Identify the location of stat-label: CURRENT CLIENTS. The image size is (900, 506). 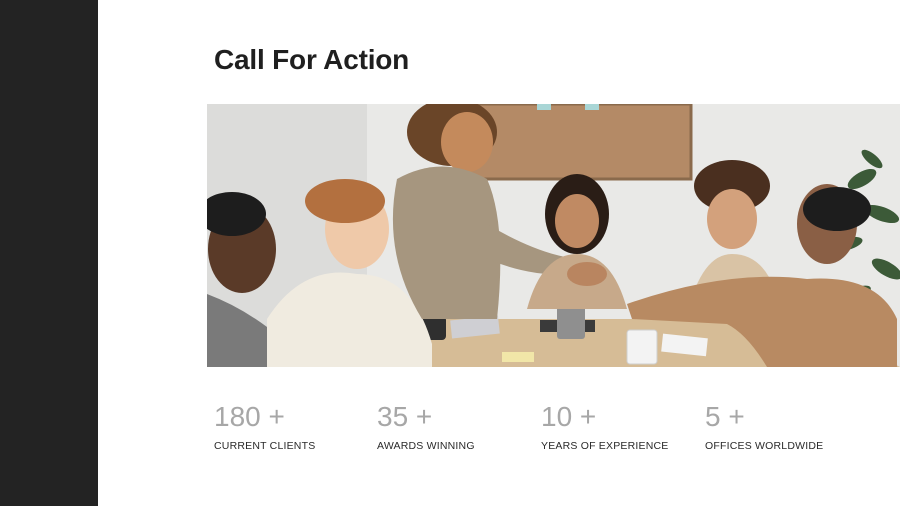
(265, 446).